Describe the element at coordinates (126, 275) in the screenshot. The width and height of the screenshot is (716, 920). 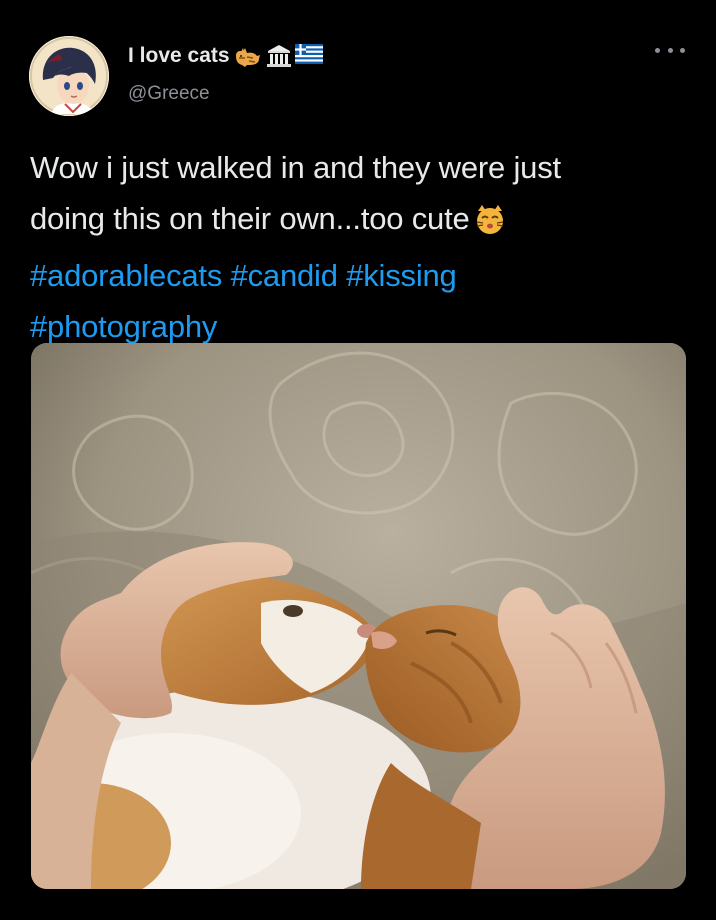
I see `hashtag-adorablecats: #adorablecats` at that location.